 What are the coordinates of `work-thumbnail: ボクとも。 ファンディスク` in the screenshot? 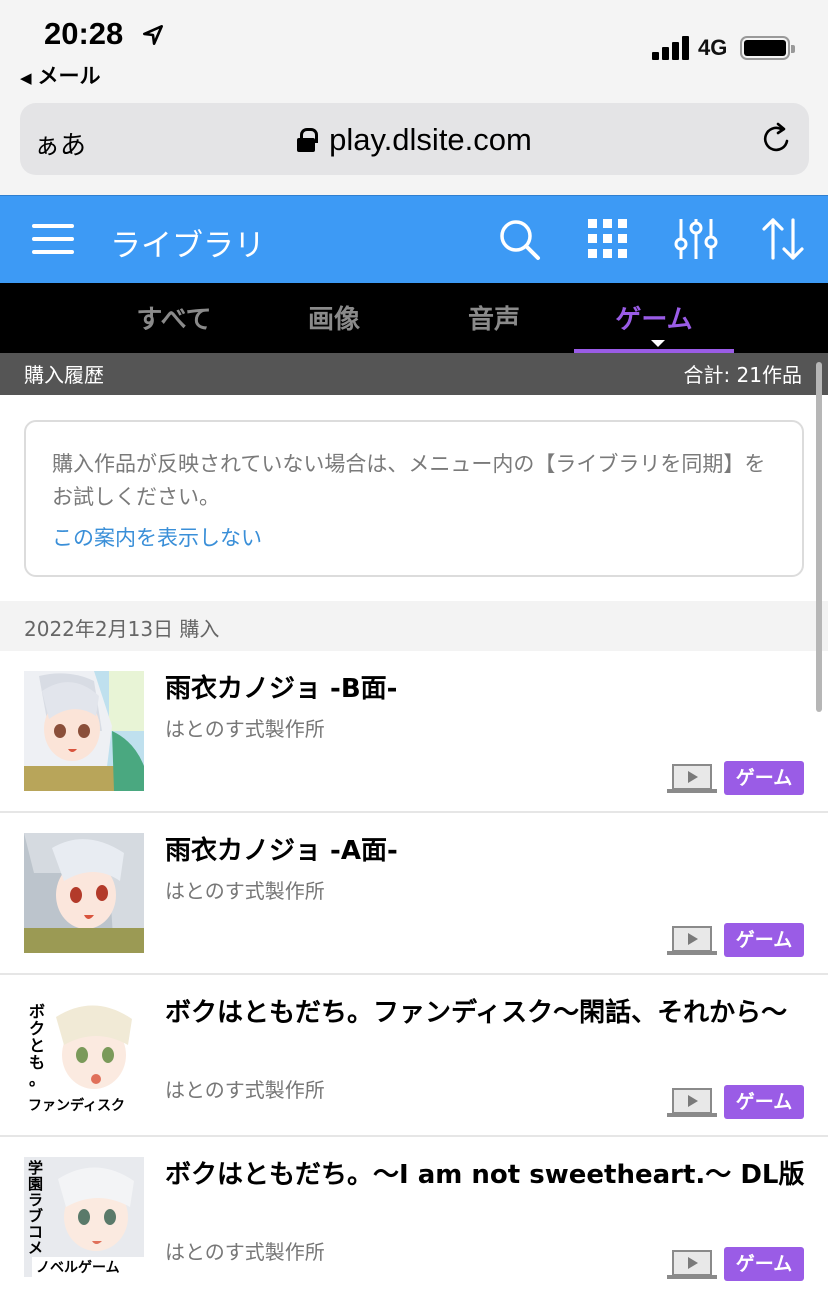 It's located at (84, 1055).